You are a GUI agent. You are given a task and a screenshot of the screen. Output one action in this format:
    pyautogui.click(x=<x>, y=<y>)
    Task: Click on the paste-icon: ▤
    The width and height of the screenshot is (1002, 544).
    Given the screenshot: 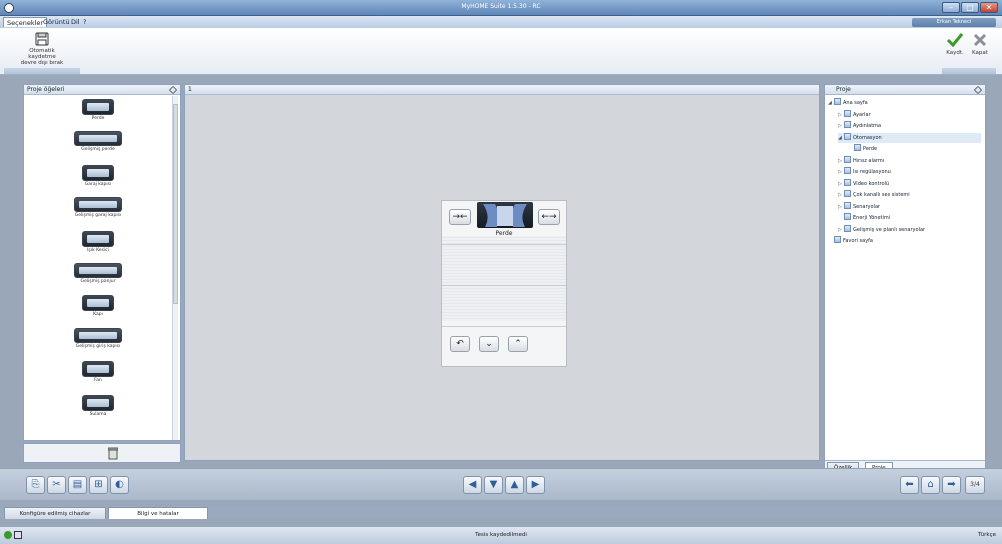 What is the action you would take?
    pyautogui.click(x=77, y=485)
    